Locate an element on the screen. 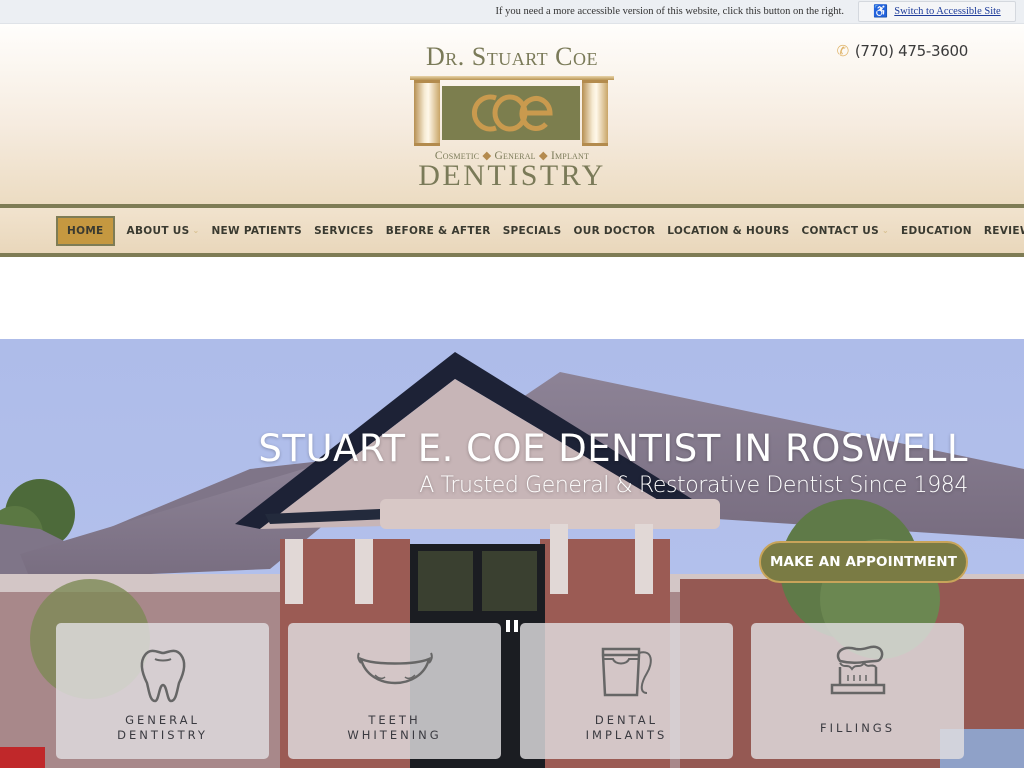 The width and height of the screenshot is (1024, 768). nav-item-services: SERVICES is located at coordinates (344, 231).